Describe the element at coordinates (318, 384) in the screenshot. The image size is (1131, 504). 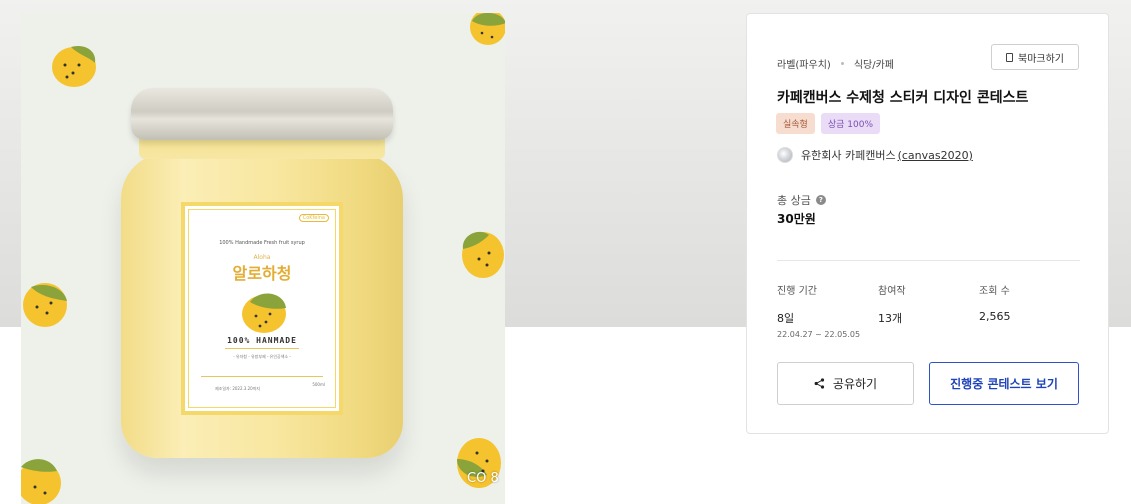
I see `label-volume: 500ml` at that location.